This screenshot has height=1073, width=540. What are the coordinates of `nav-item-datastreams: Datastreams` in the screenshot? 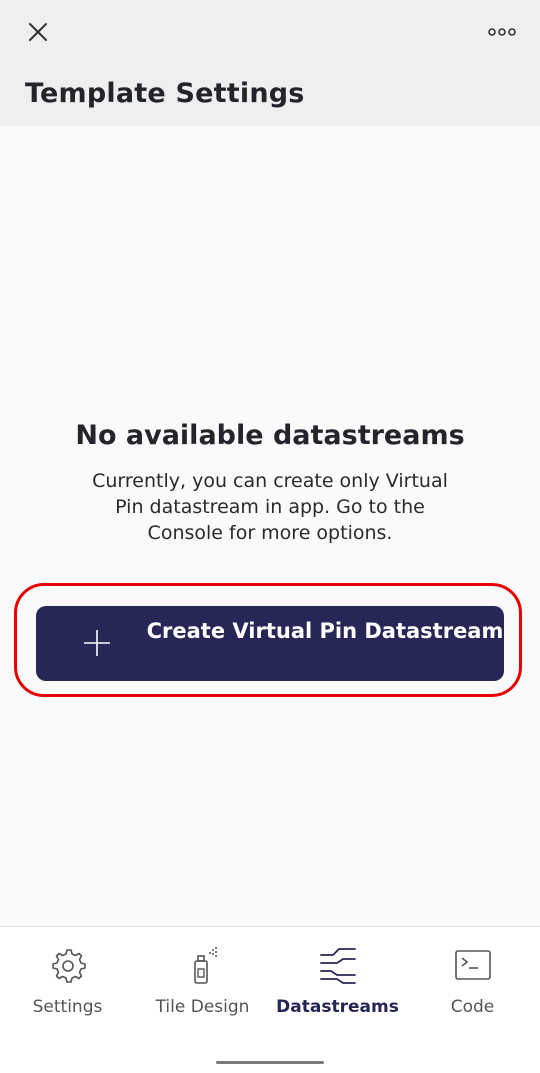 It's located at (337, 982).